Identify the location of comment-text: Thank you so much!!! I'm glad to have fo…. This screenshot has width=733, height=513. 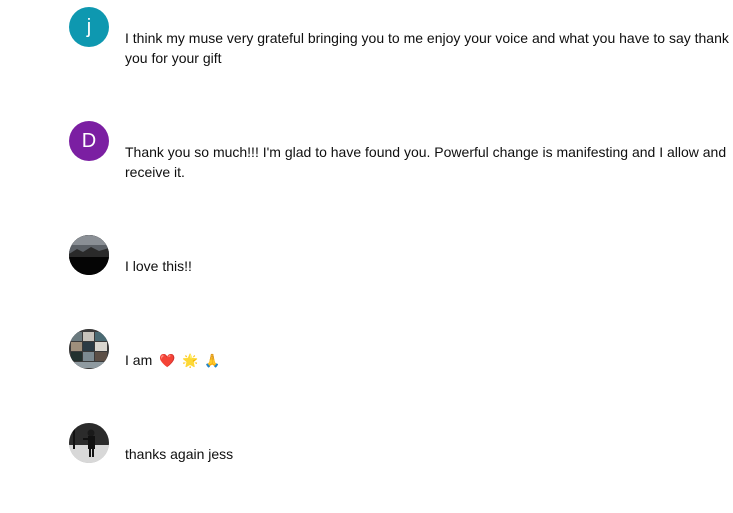
(426, 162).